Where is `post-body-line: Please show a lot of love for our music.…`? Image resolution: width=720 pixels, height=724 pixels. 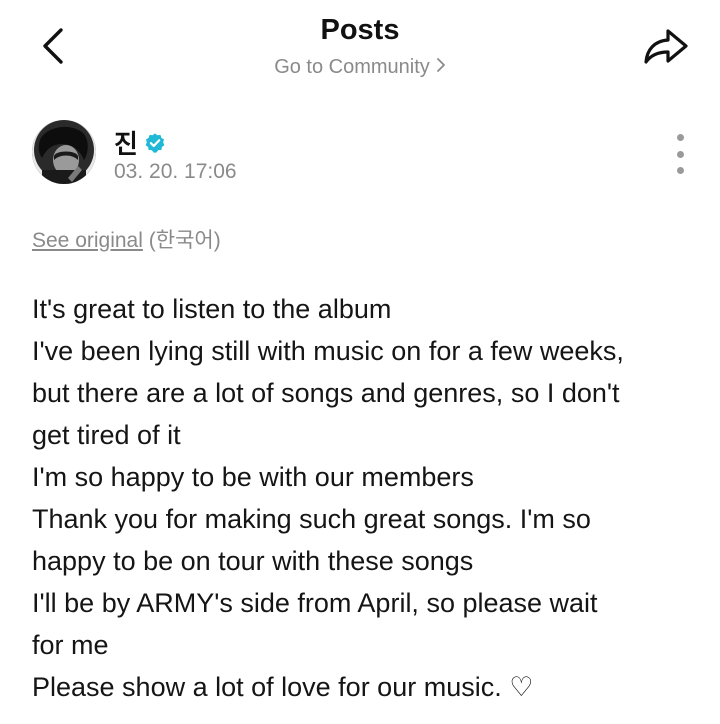 post-body-line: Please show a lot of love for our music.… is located at coordinates (283, 687).